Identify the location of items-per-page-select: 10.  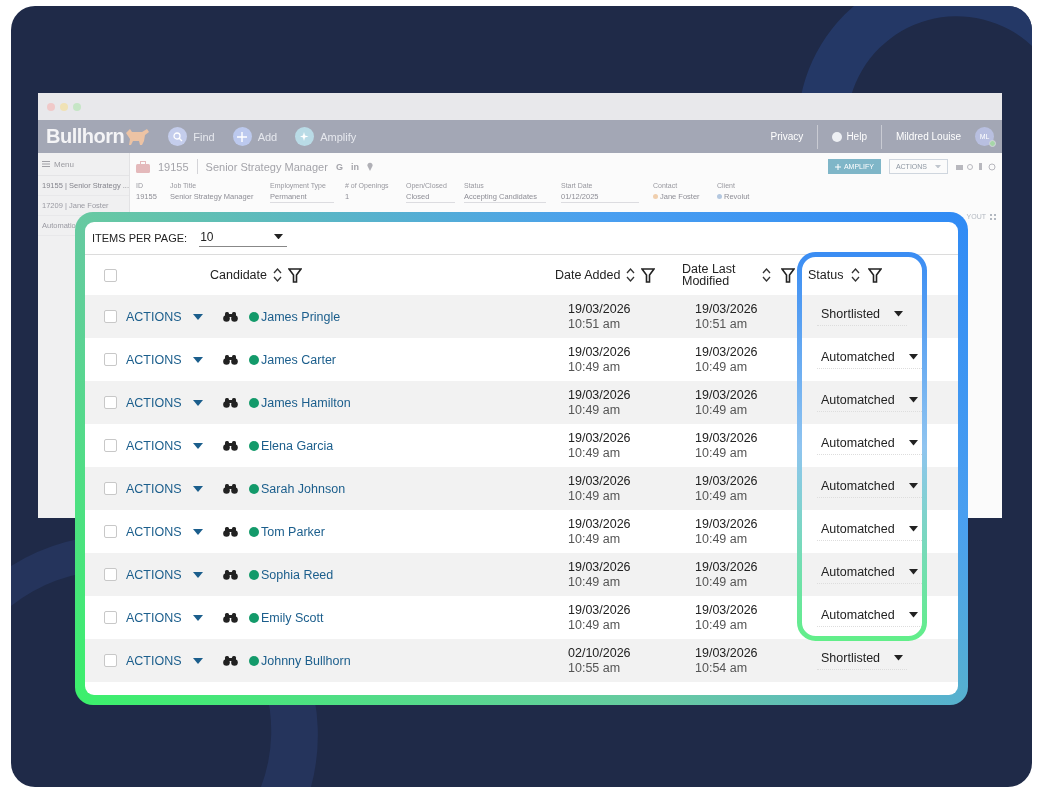
(243, 238).